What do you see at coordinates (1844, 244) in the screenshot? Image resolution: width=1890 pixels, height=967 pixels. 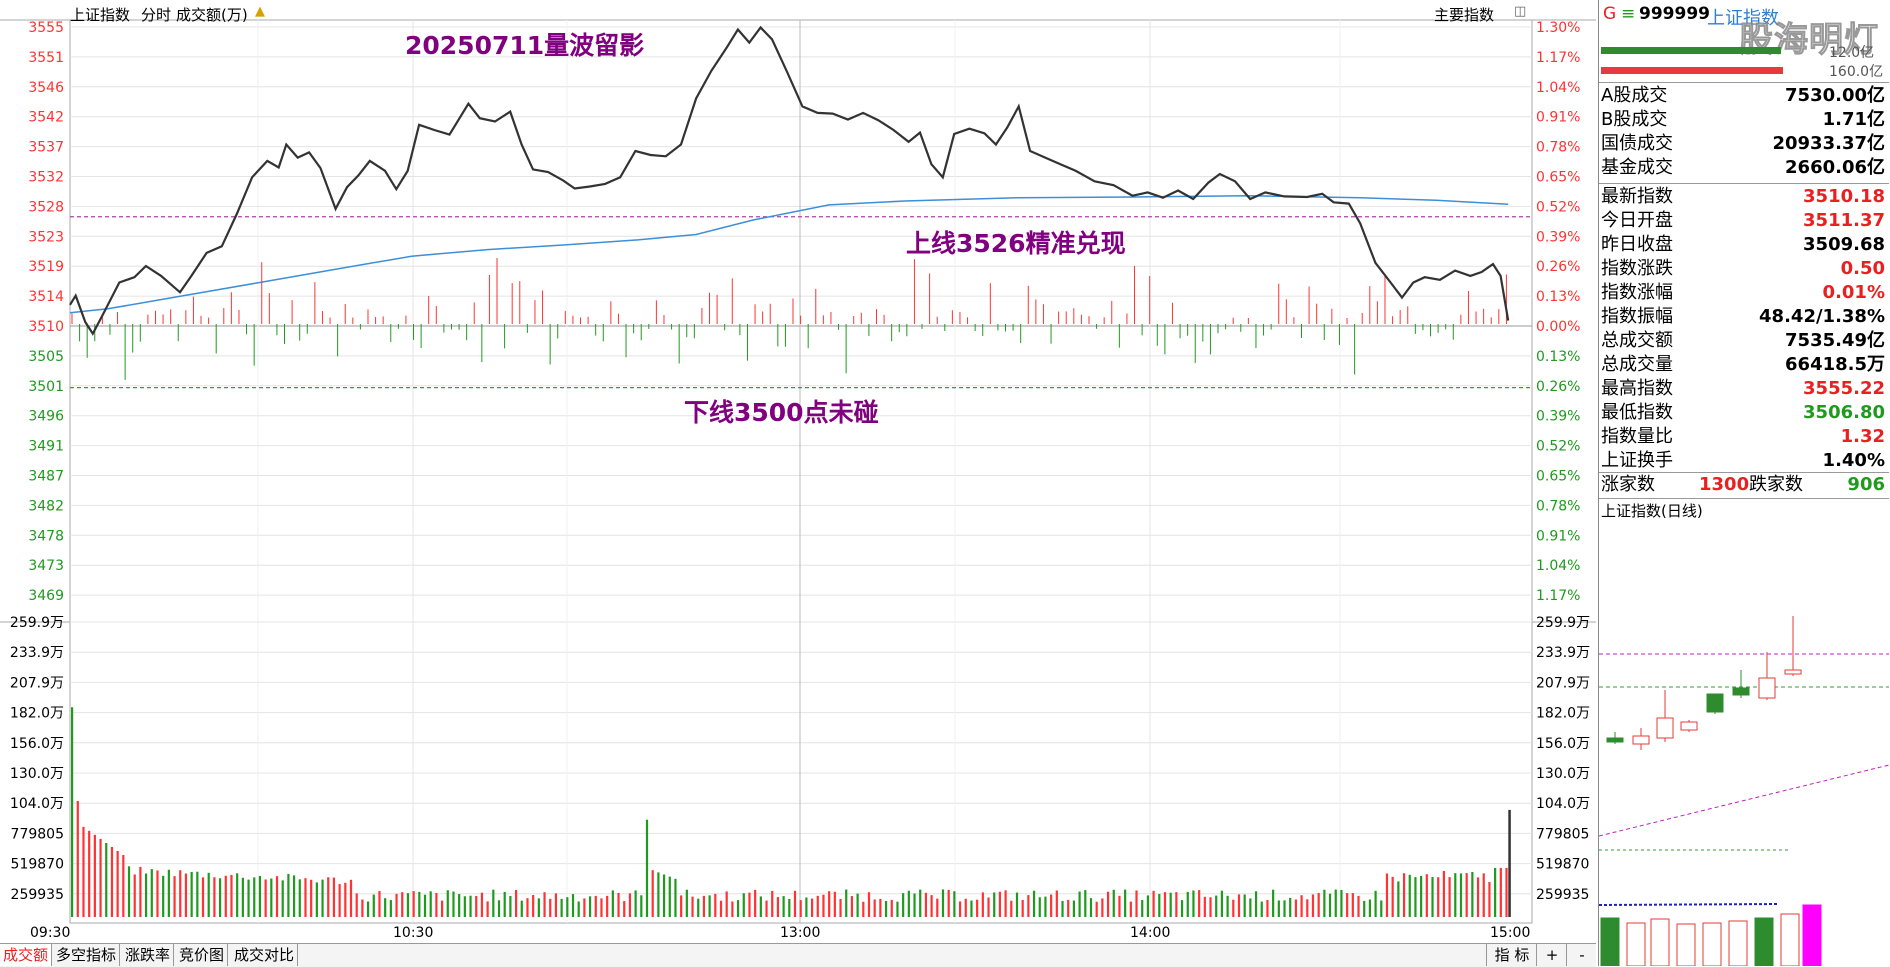 I see `stat-value: 3509.68` at bounding box center [1844, 244].